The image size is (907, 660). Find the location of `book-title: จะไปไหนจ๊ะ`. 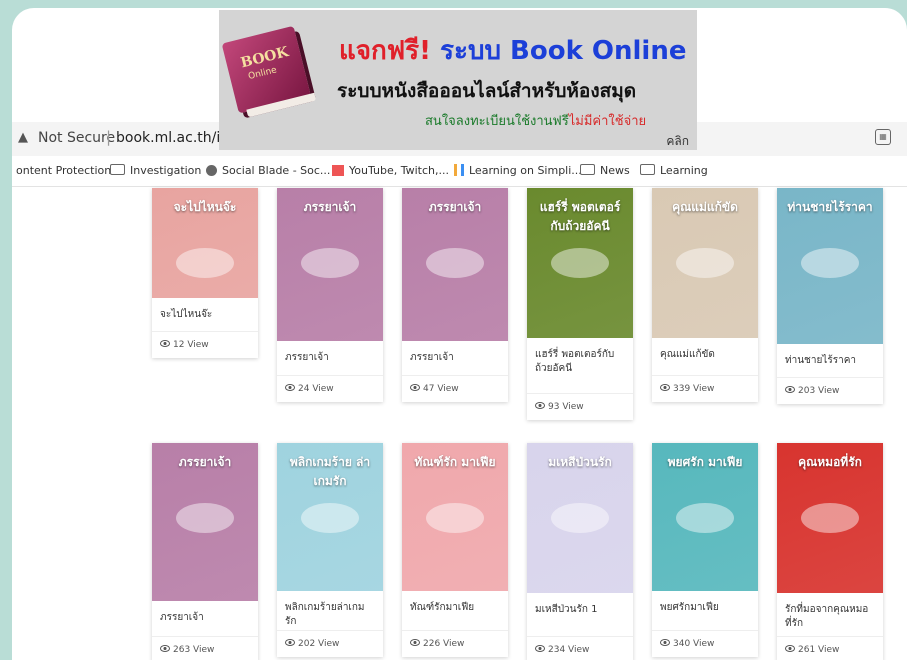

book-title: จะไปไหนจ๊ะ is located at coordinates (205, 310).